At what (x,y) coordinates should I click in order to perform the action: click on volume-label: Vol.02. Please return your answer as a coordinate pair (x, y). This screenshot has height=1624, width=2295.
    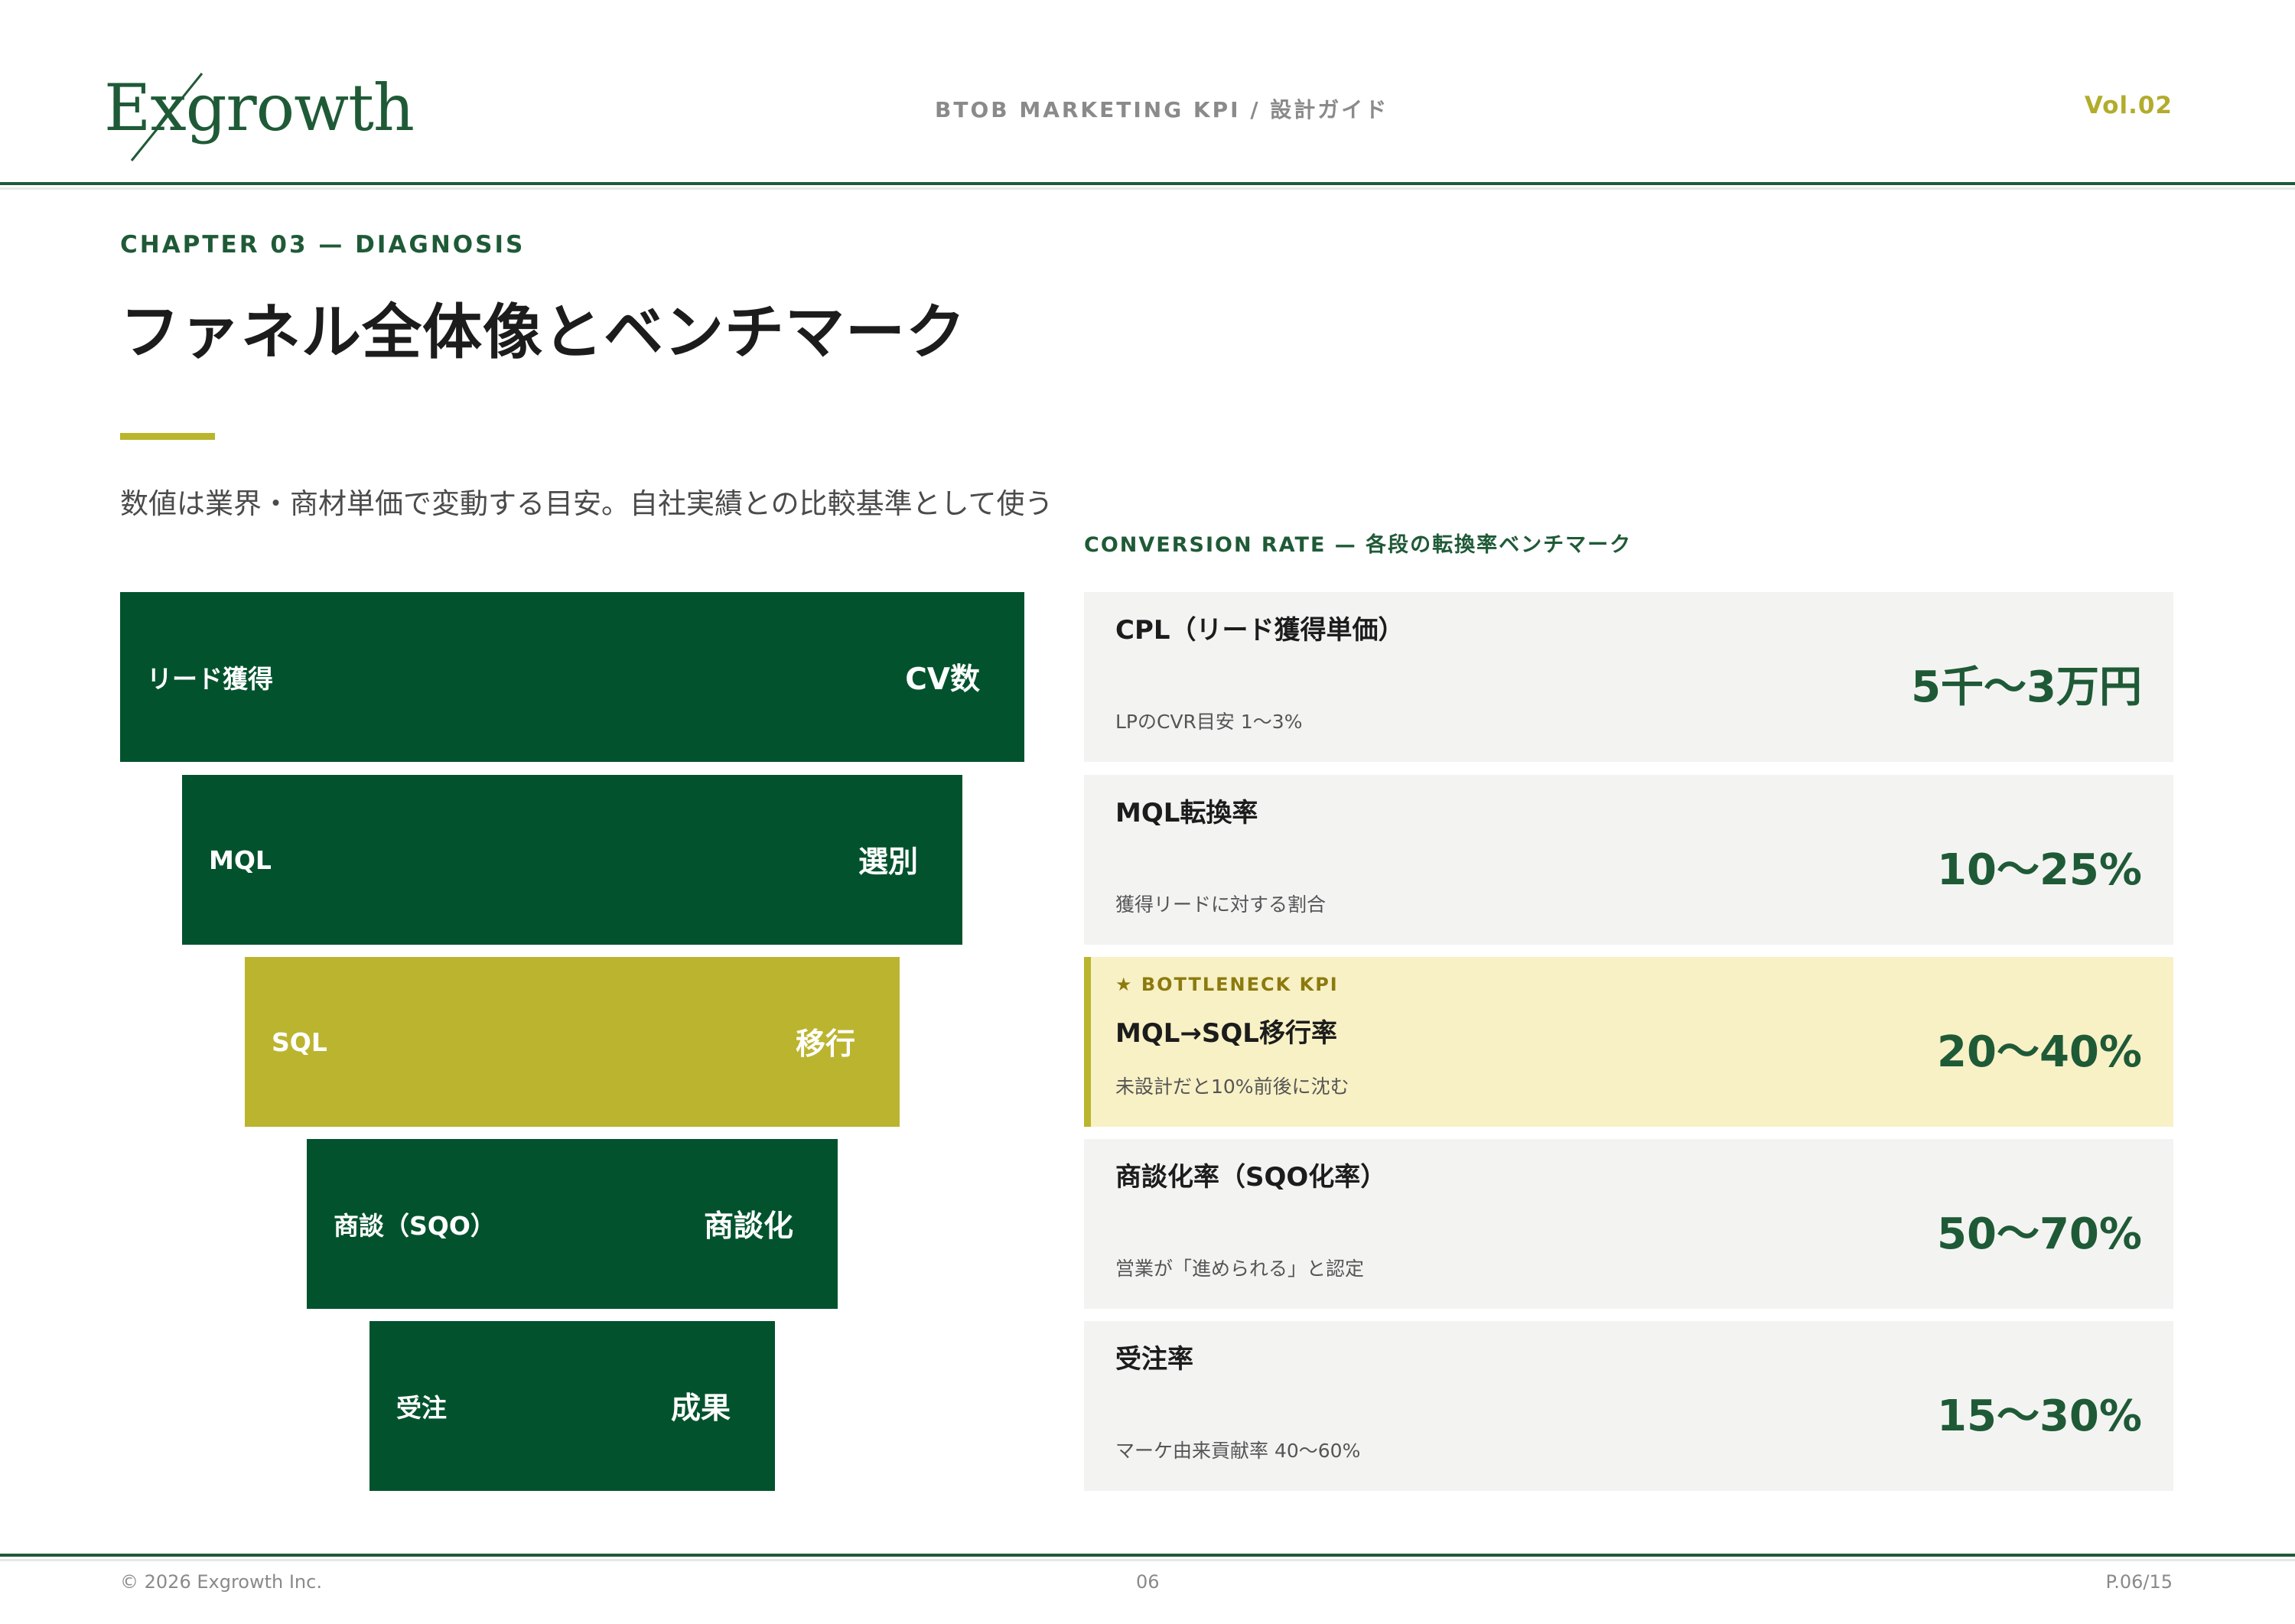
    Looking at the image, I should click on (2128, 105).